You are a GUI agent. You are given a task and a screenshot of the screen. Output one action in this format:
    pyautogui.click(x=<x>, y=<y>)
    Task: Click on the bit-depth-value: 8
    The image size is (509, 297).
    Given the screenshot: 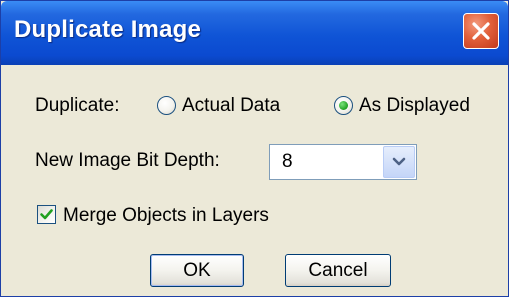 What is the action you would take?
    pyautogui.click(x=287, y=161)
    